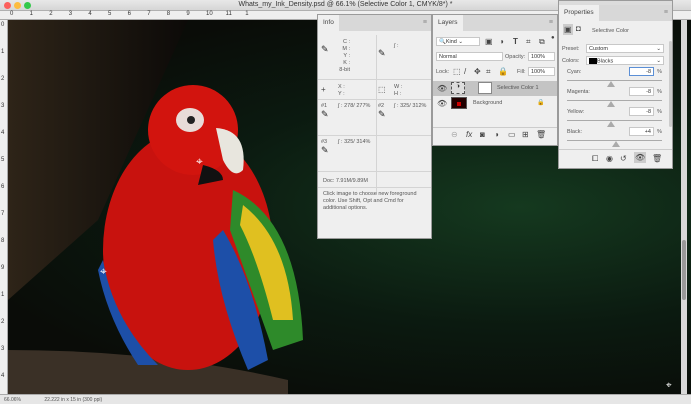 This screenshot has width=691, height=404. Describe the element at coordinates (488, 72) in the screenshot. I see `lock-artboard-icon: ⌗` at that location.